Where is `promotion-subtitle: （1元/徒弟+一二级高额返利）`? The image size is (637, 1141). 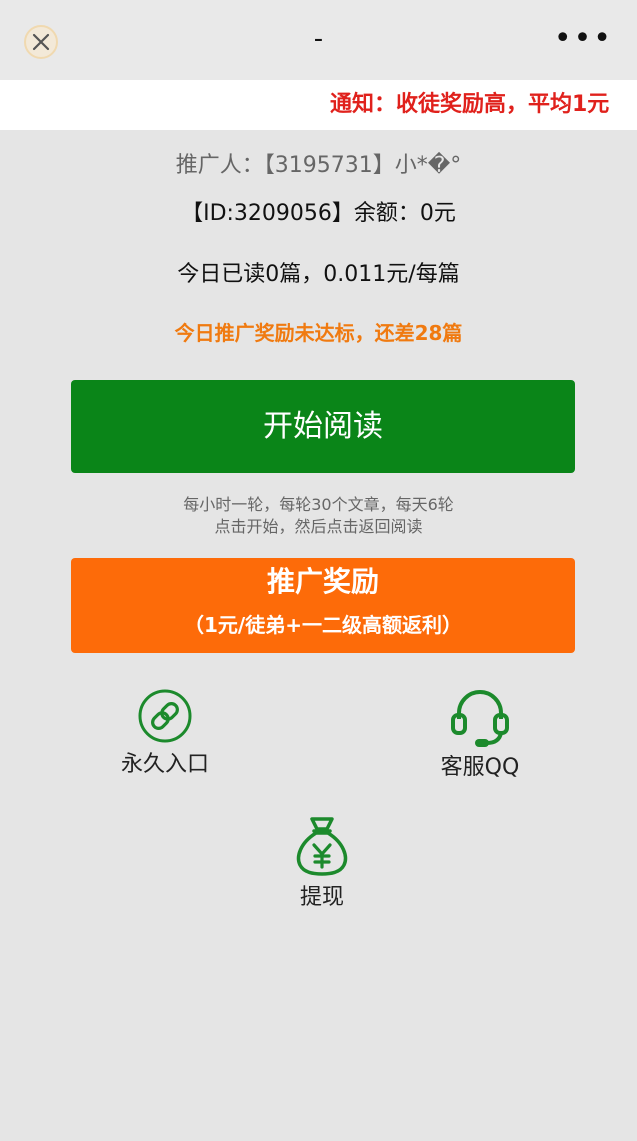 promotion-subtitle: （1元/徒弟+一二级高额返利） is located at coordinates (323, 625).